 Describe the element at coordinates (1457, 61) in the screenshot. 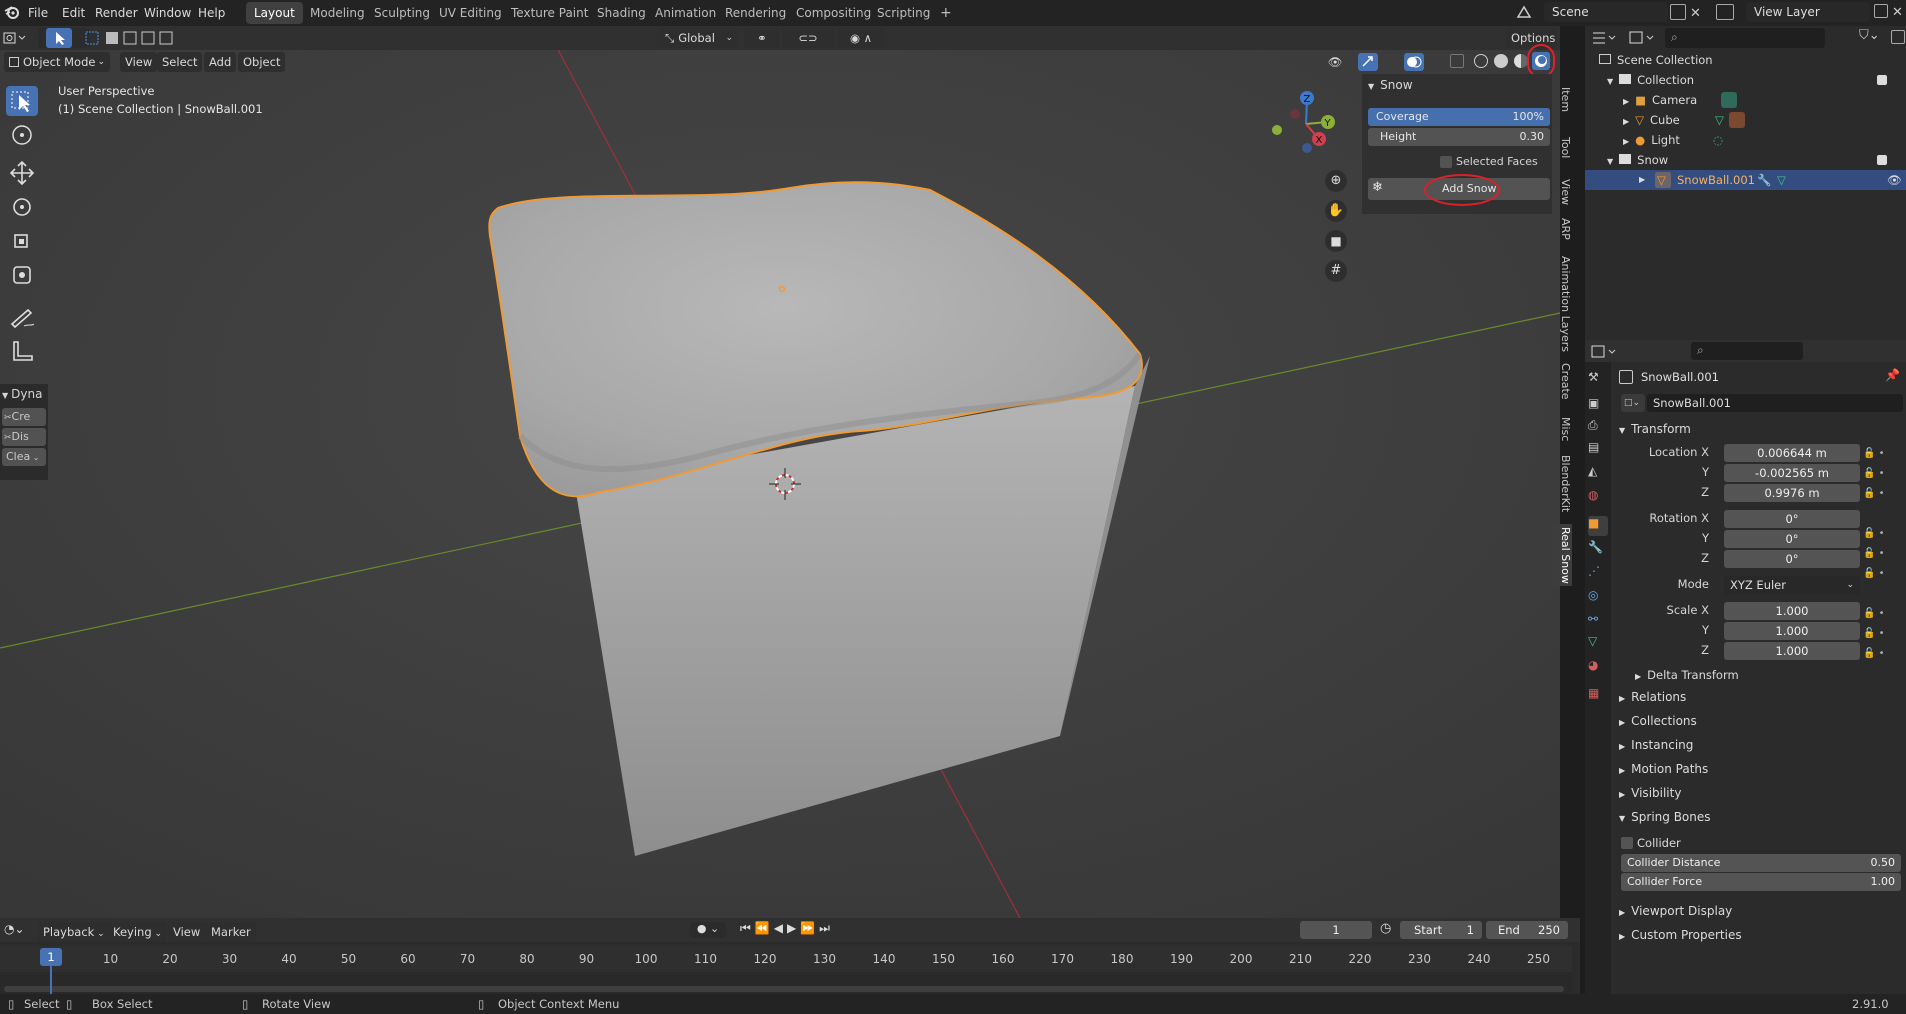

I see `xray-icon` at that location.